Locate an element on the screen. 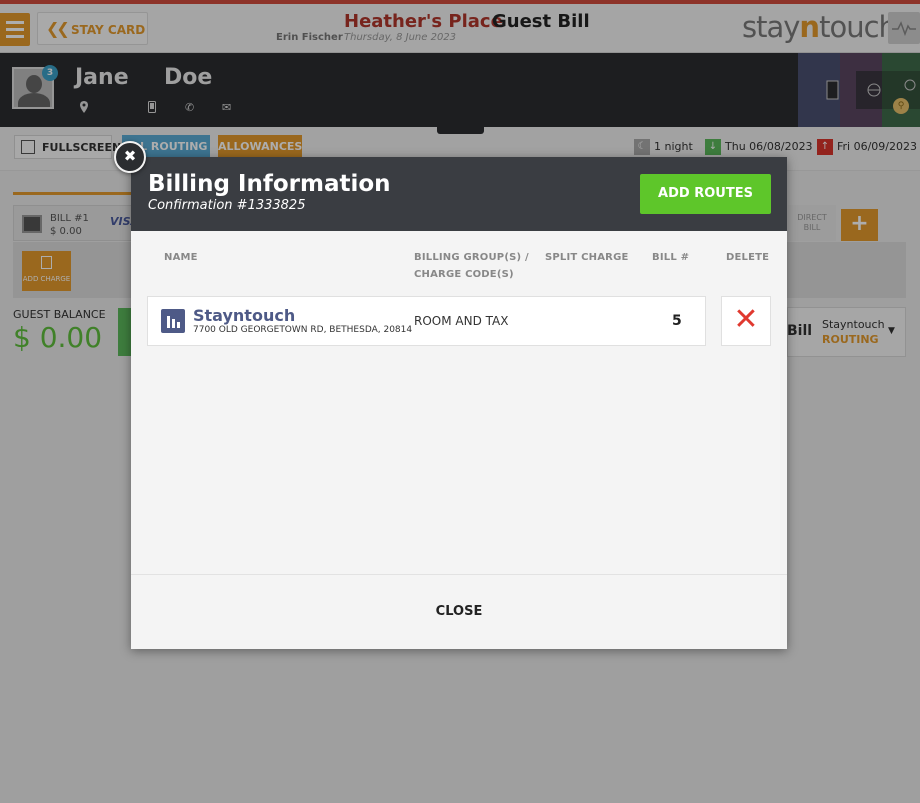  col-delete-header: DELETE is located at coordinates (748, 257).